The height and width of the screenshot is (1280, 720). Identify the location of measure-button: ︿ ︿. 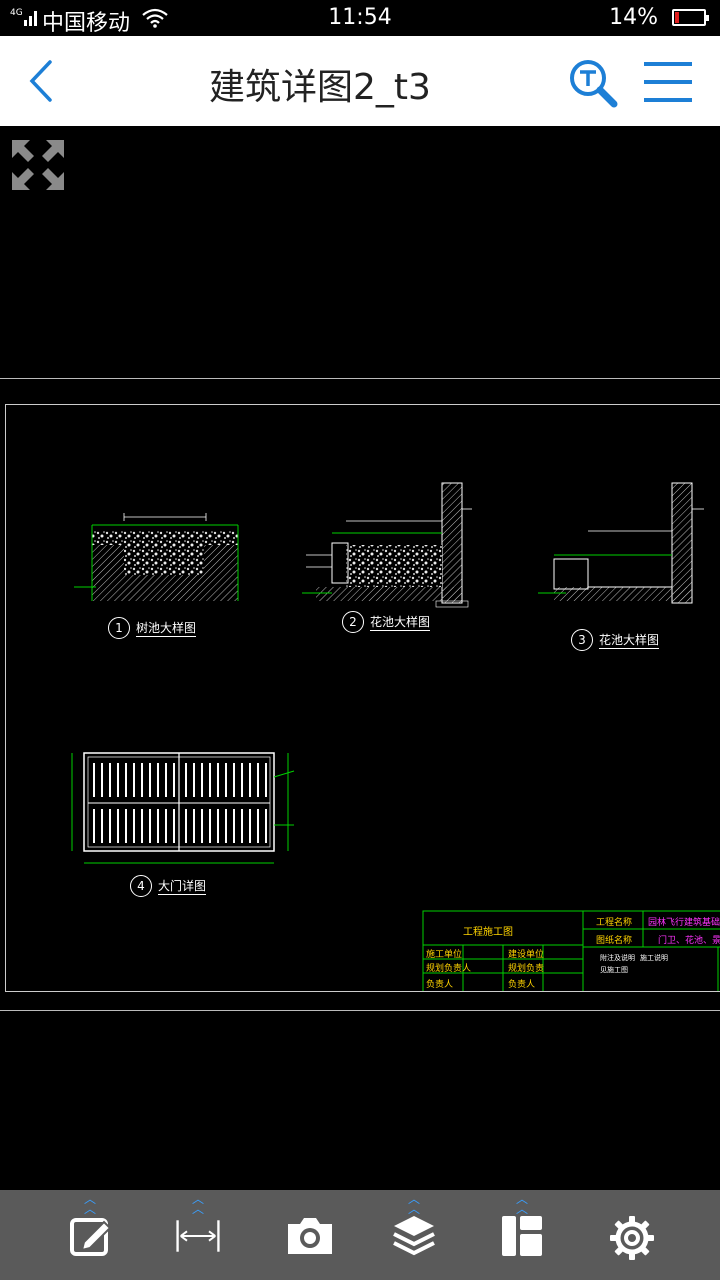
(198, 1235).